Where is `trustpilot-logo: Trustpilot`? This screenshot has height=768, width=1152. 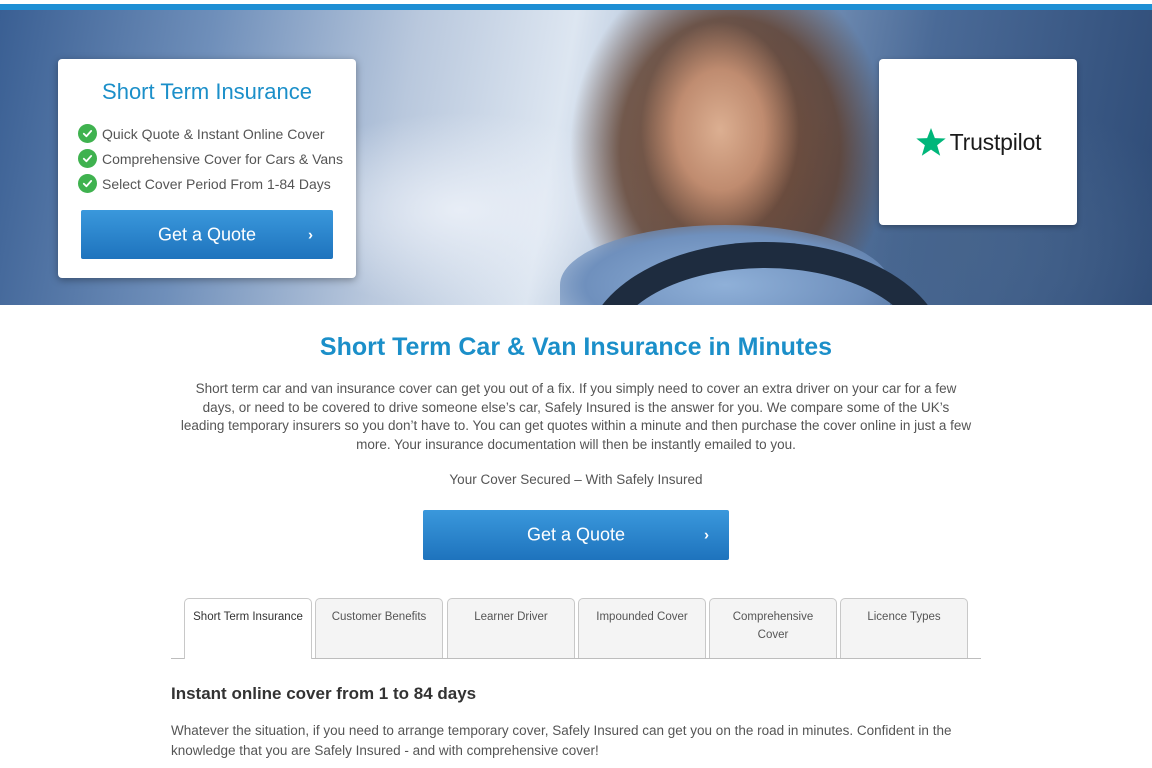 trustpilot-logo: Trustpilot is located at coordinates (978, 142).